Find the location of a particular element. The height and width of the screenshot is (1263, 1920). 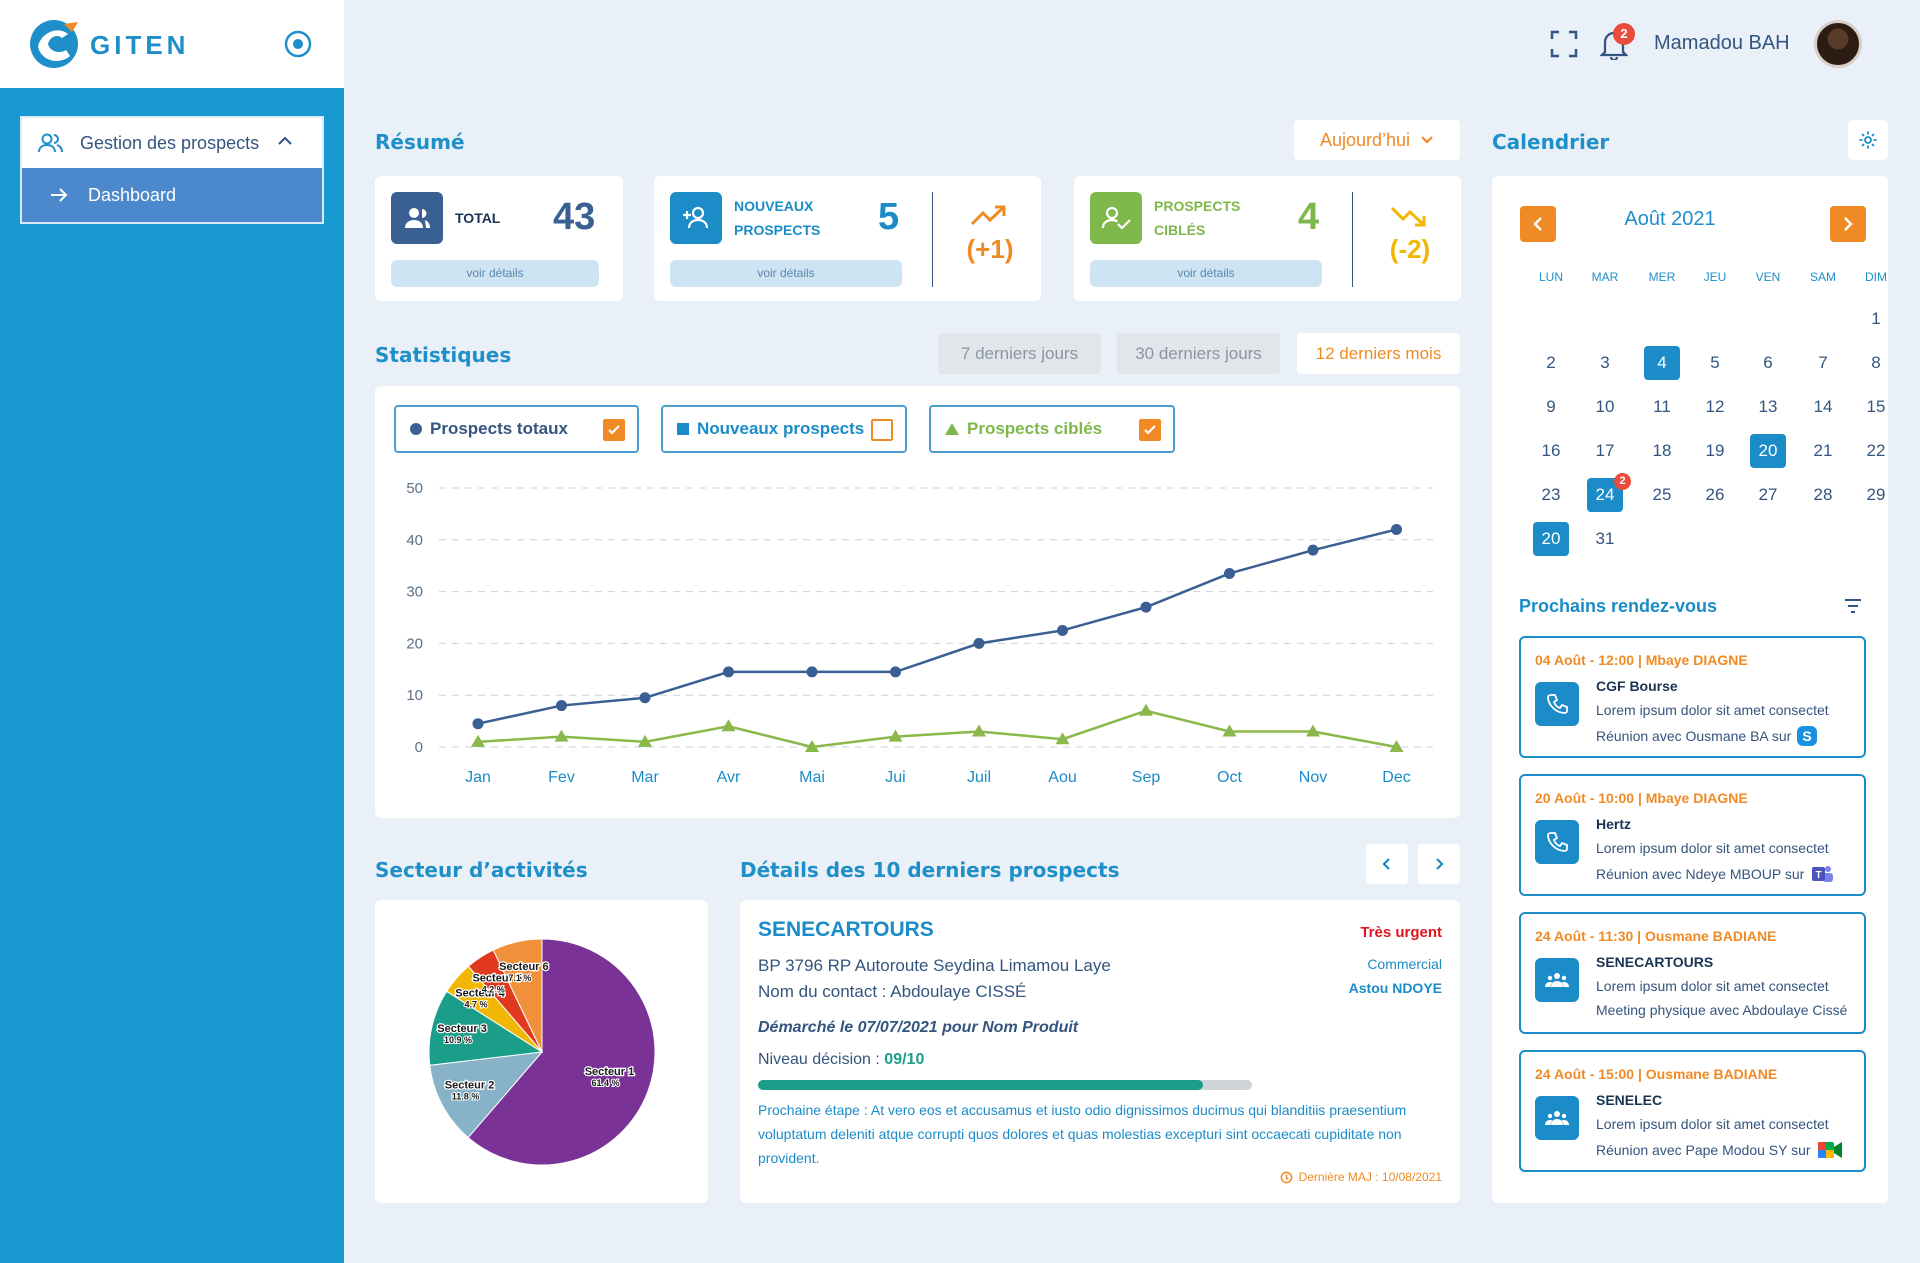

sidebar-item-dashboard: Dashboard is located at coordinates (172, 195).